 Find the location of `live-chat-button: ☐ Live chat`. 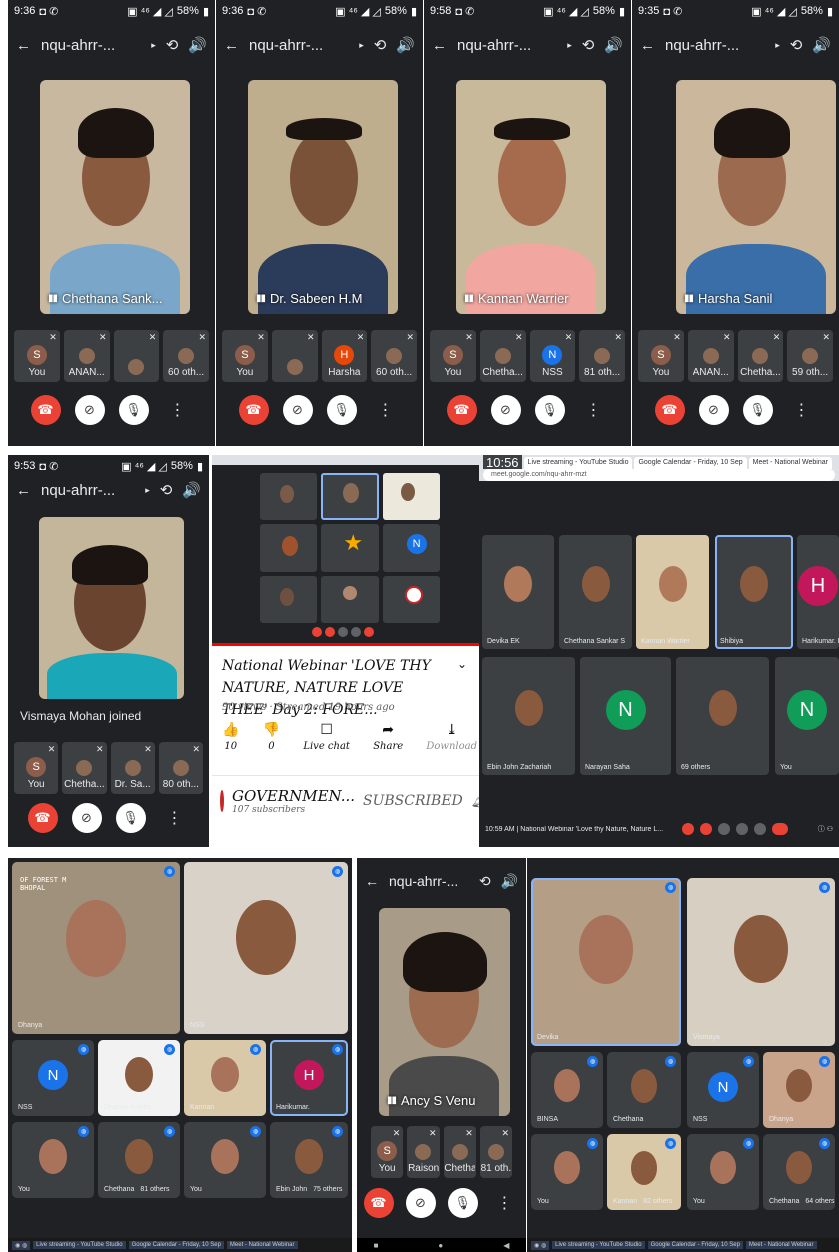

live-chat-button: ☐ Live chat is located at coordinates (326, 737).